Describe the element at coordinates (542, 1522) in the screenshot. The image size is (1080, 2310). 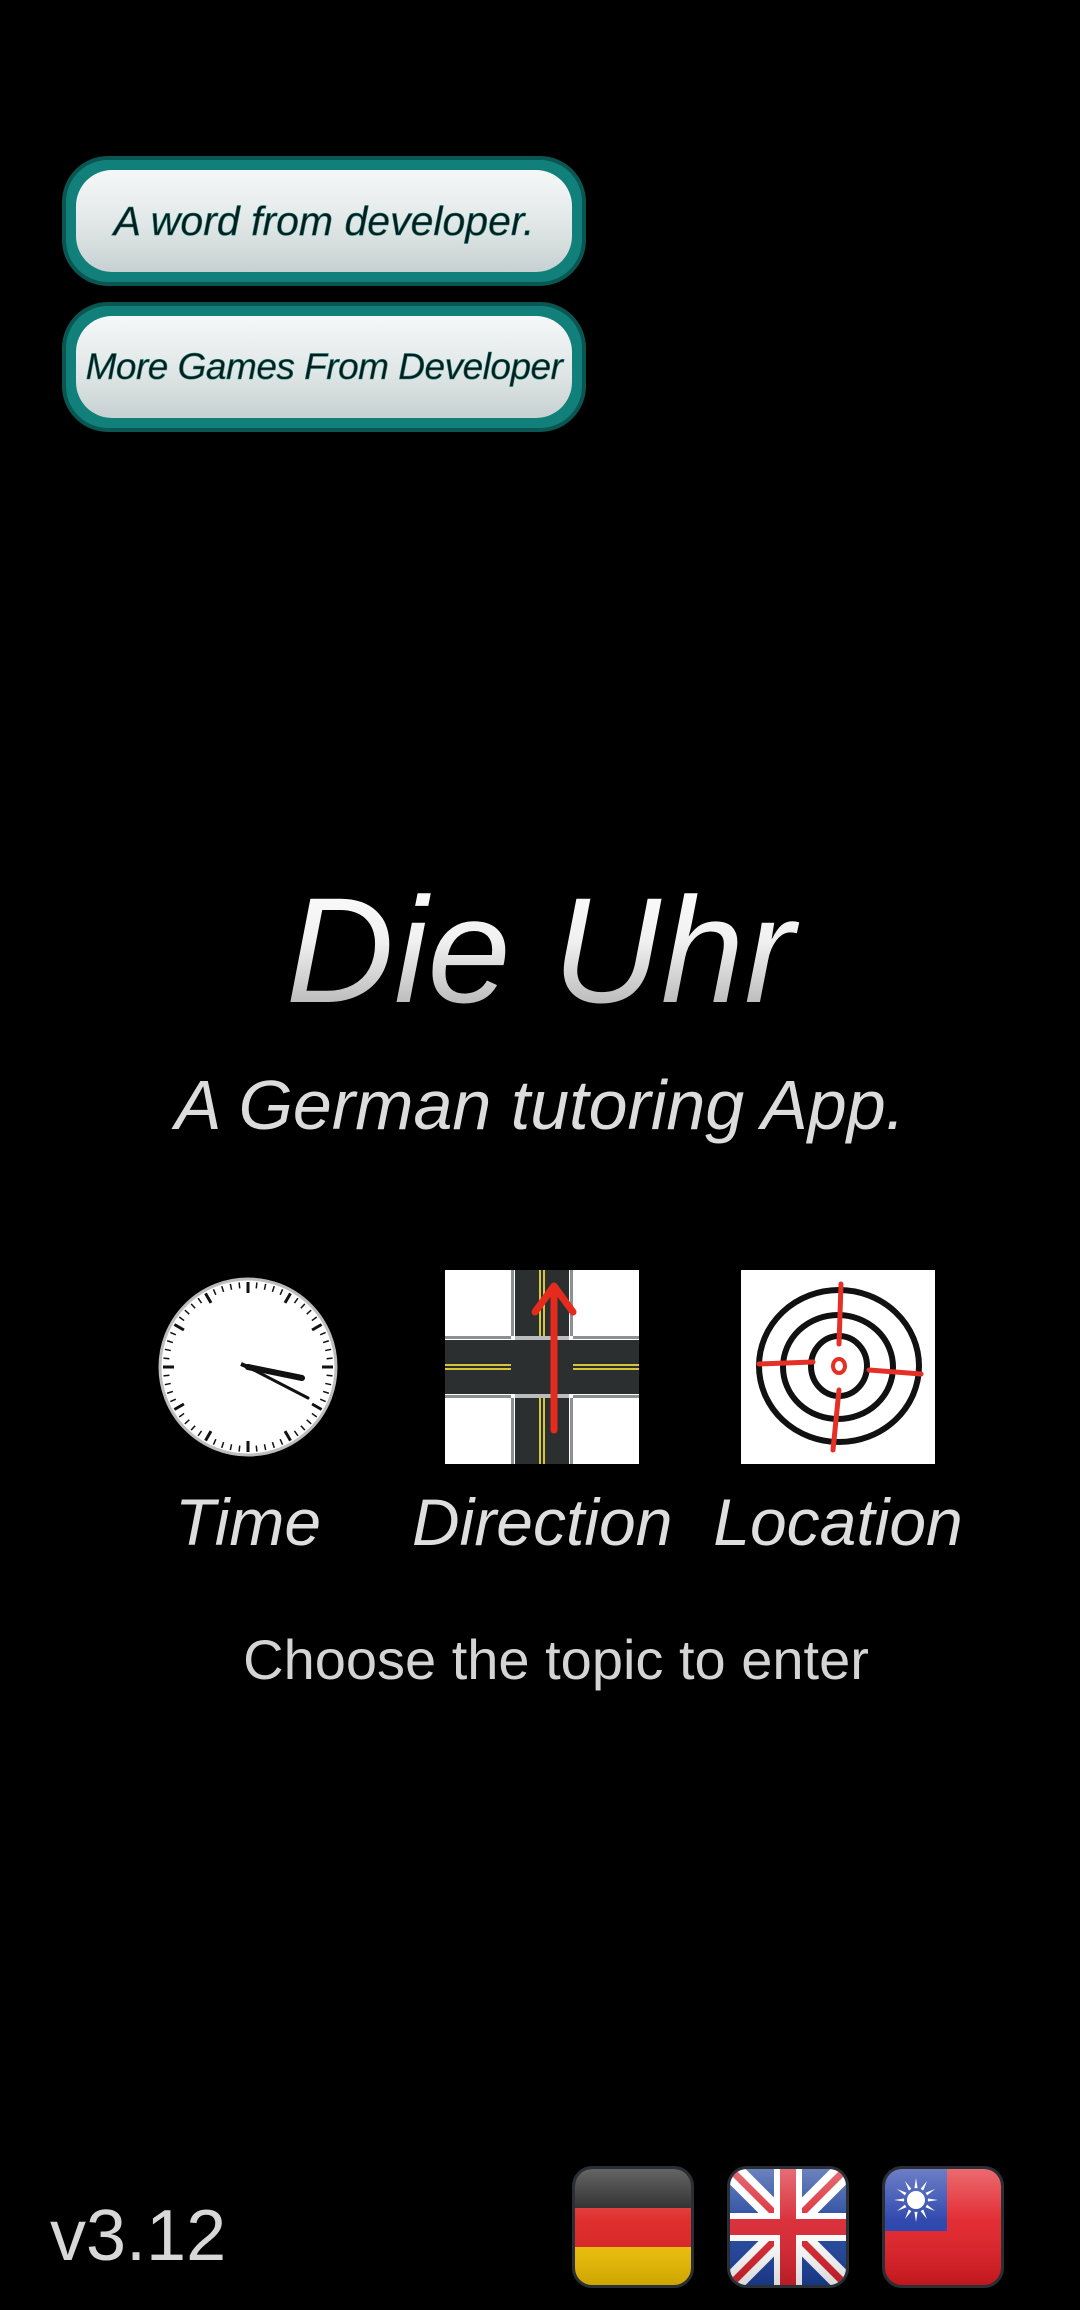
I see `topic-direction-label: Direction` at that location.